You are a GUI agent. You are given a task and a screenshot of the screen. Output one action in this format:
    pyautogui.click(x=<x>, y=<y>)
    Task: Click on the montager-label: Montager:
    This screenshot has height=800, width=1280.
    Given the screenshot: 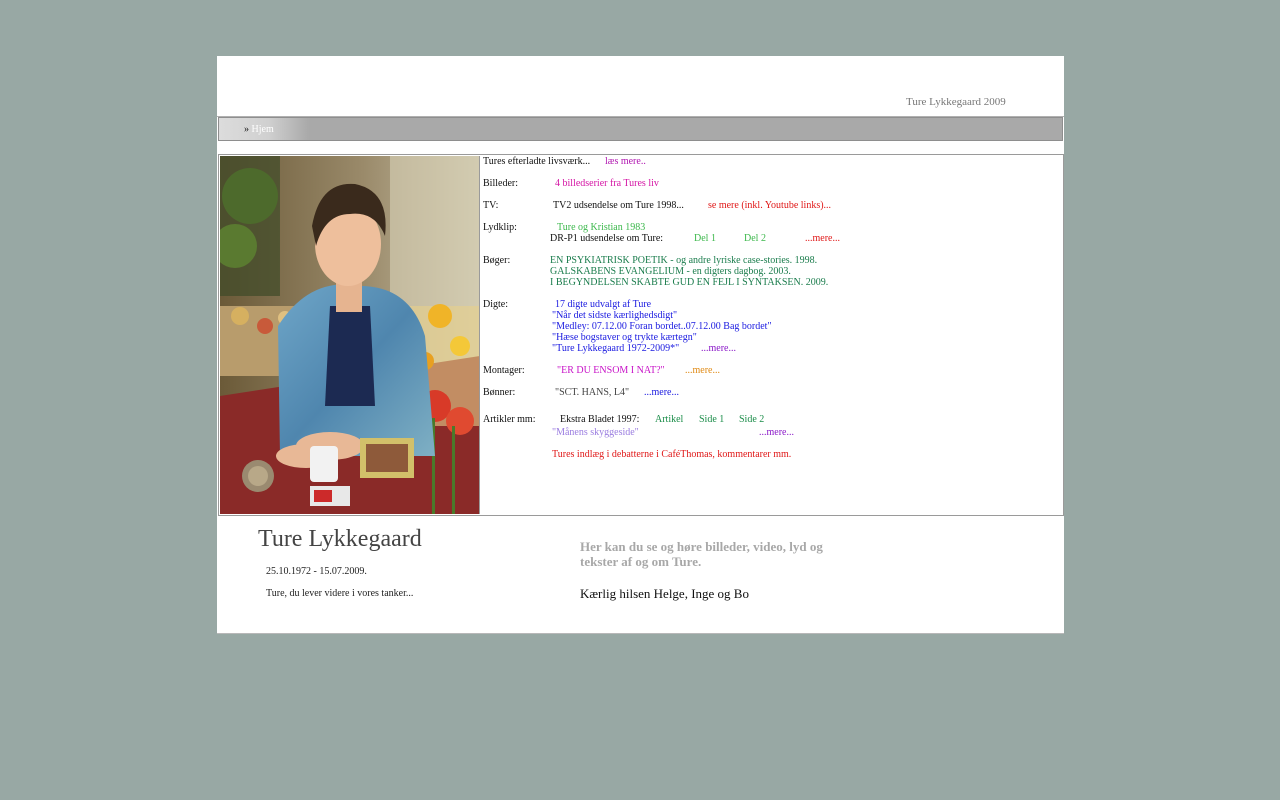 What is the action you would take?
    pyautogui.click(x=504, y=370)
    